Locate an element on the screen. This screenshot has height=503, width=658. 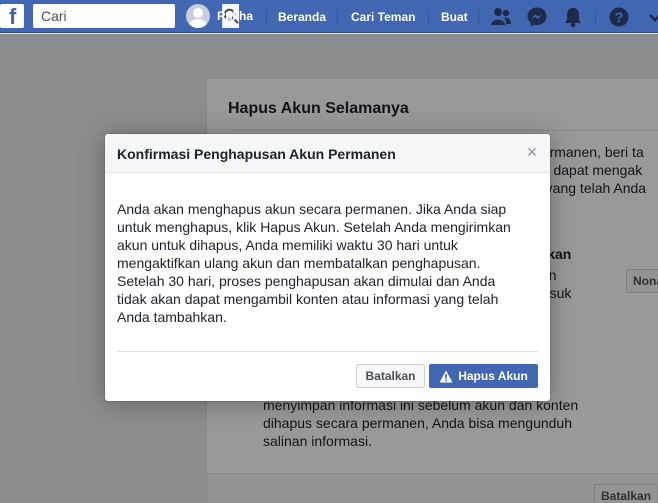
notifications-icon is located at coordinates (573, 17).